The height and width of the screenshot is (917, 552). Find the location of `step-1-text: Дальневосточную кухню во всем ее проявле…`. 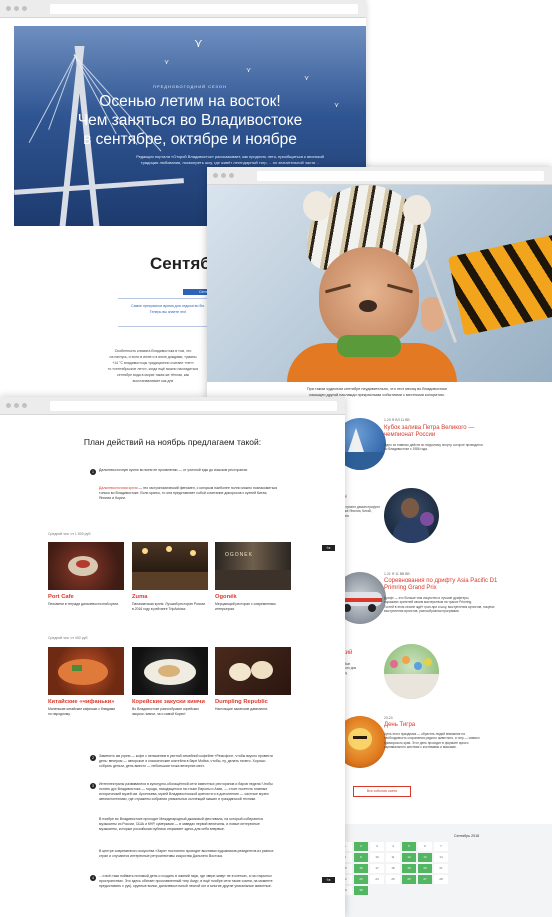

step-1-text: Дальневосточную кухню во всем ее проявле… is located at coordinates (173, 470).